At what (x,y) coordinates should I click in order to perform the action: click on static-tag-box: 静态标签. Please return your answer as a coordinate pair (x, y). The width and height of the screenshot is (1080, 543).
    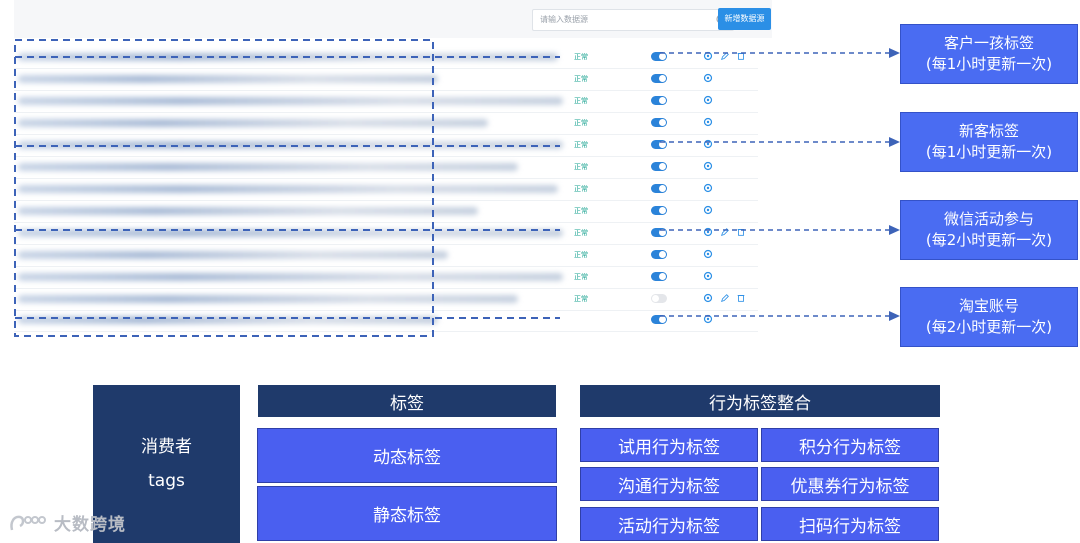
    Looking at the image, I should click on (407, 513).